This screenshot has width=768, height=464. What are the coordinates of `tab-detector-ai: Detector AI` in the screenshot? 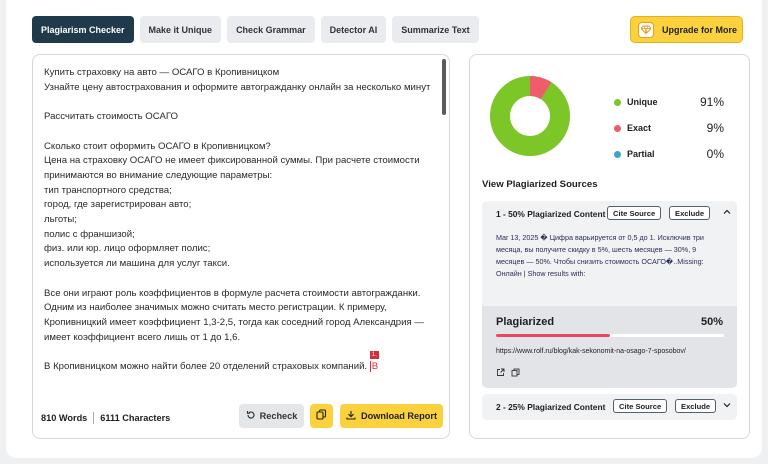 It's located at (353, 29).